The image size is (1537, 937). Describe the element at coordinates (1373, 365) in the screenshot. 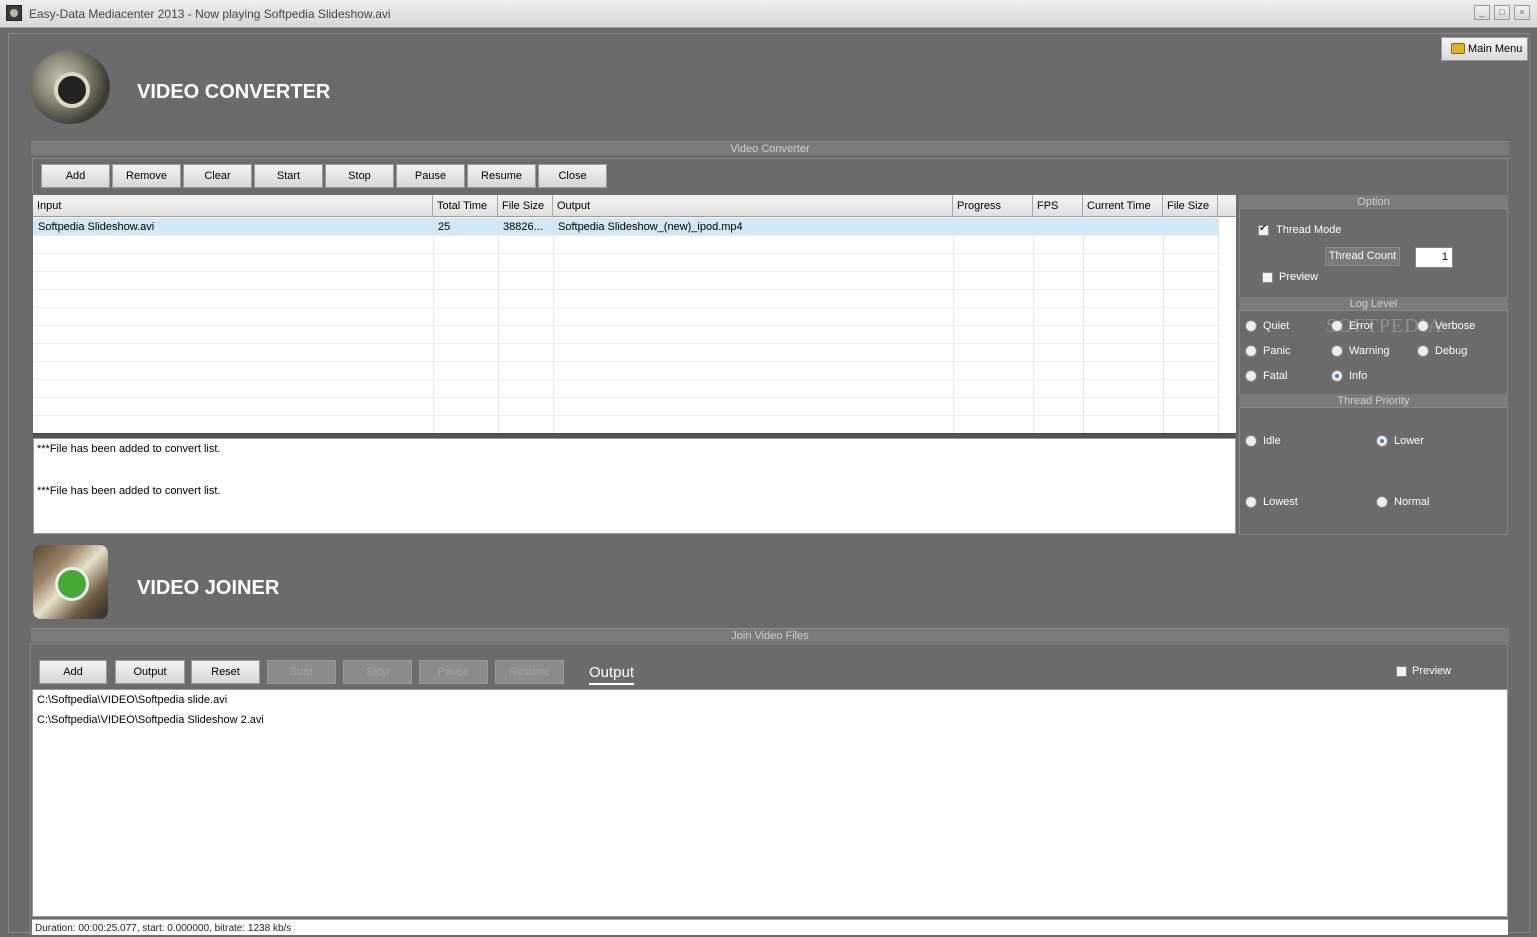

I see `options-panel` at that location.